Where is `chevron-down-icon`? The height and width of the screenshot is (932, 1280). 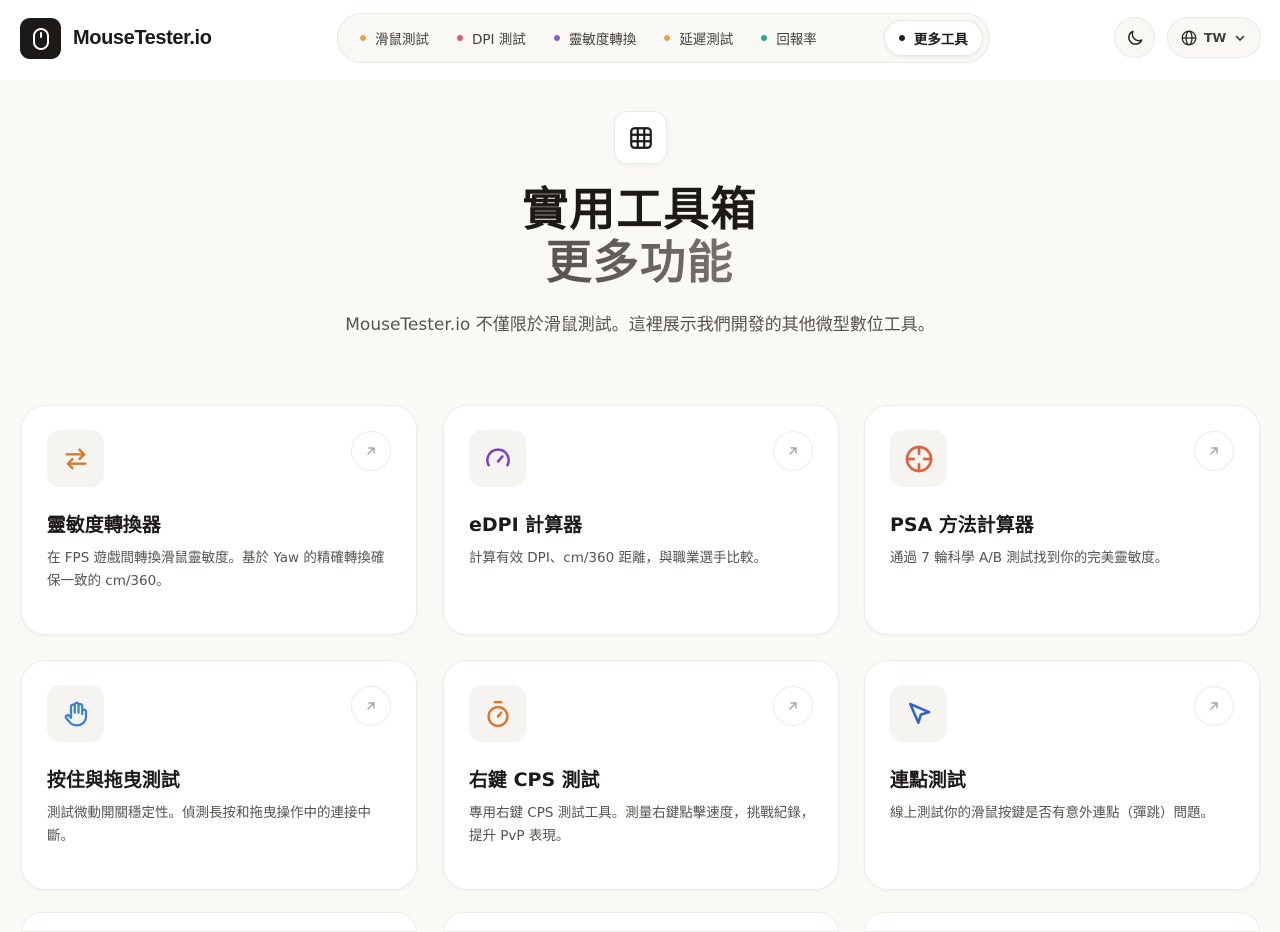
chevron-down-icon is located at coordinates (1240, 38).